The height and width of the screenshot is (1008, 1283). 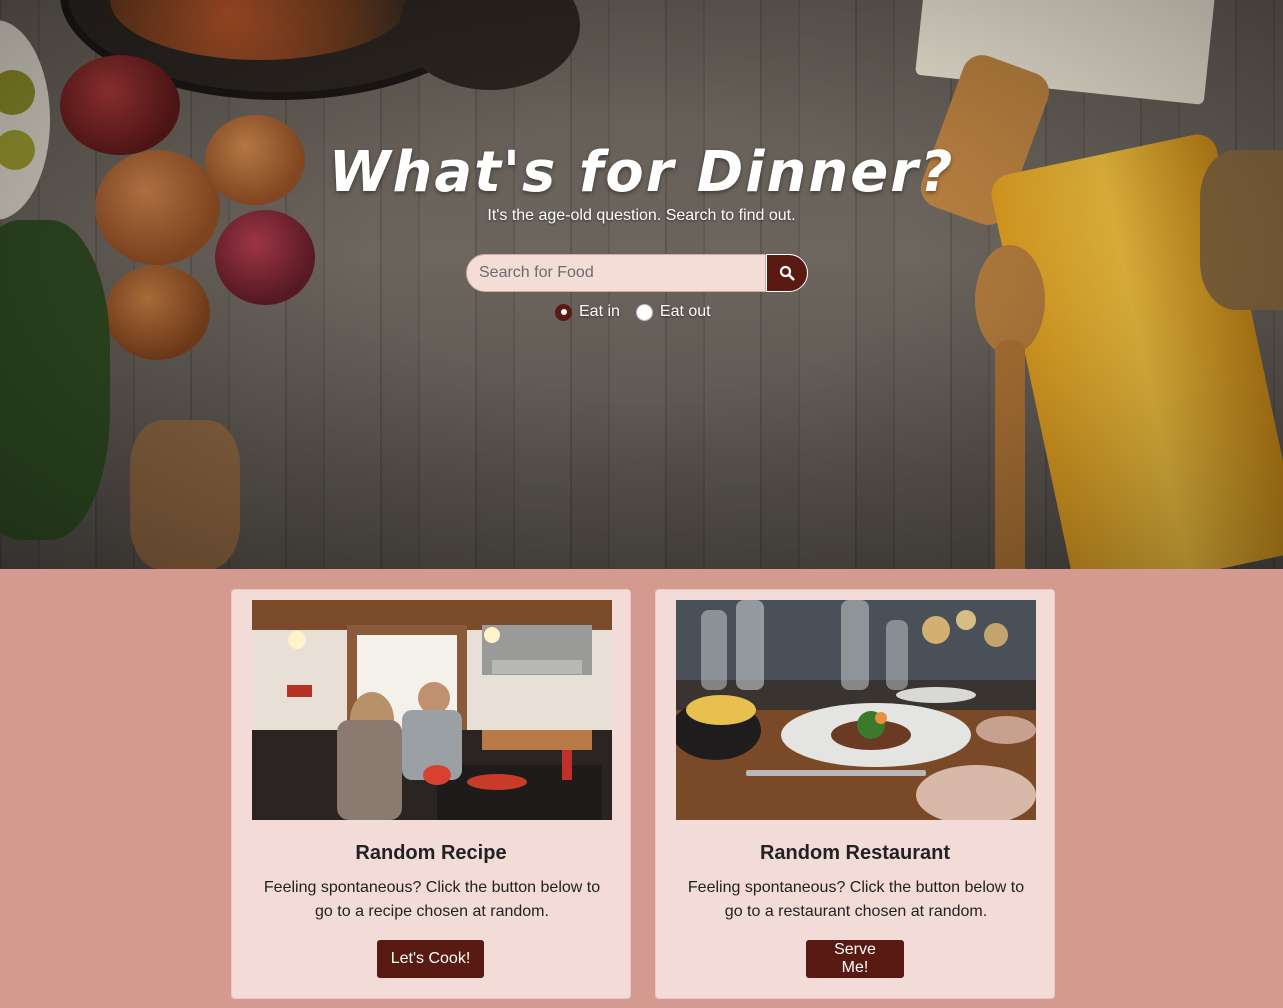 What do you see at coordinates (855, 959) in the screenshot?
I see `serve-me-button: Serve Me!` at bounding box center [855, 959].